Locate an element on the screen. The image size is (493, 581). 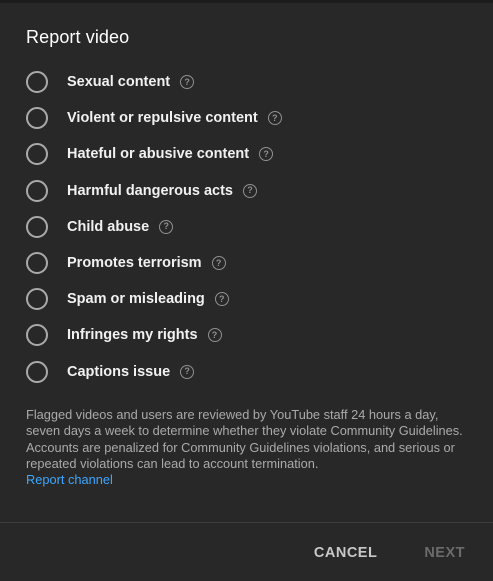
footer-divider is located at coordinates (246, 522).